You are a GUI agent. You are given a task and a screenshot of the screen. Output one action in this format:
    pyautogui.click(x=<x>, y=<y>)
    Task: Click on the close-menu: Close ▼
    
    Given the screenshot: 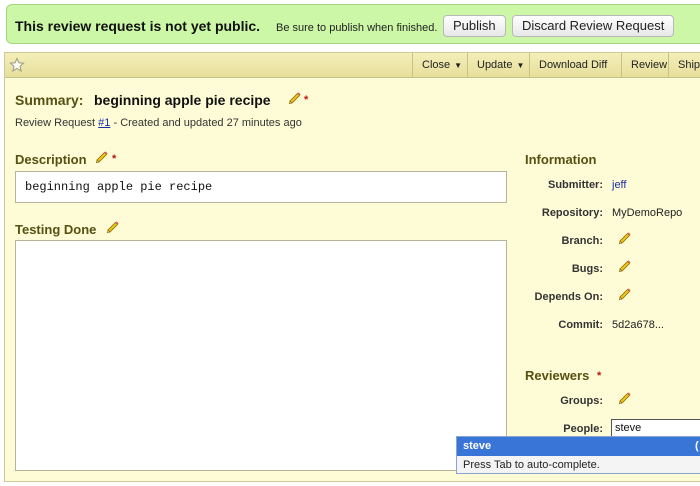 What is the action you would take?
    pyautogui.click(x=439, y=65)
    